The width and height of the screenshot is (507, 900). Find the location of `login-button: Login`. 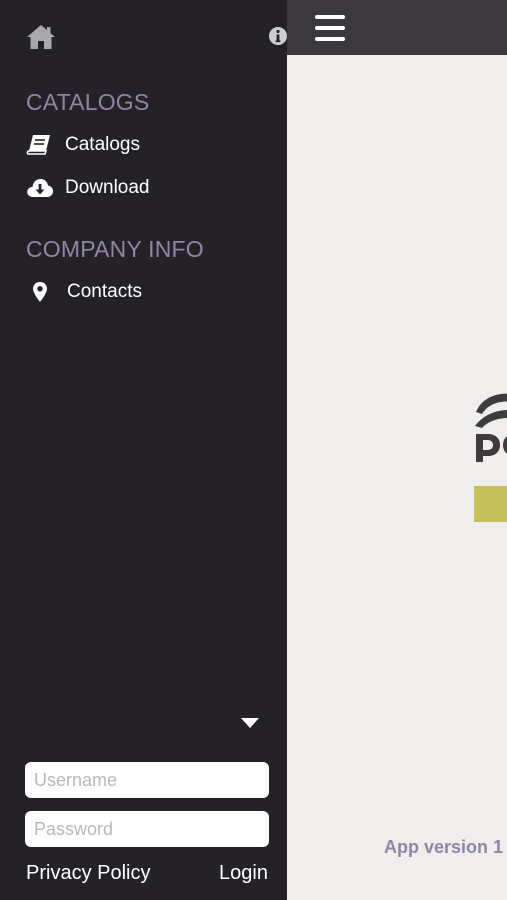

login-button: Login is located at coordinates (243, 873).